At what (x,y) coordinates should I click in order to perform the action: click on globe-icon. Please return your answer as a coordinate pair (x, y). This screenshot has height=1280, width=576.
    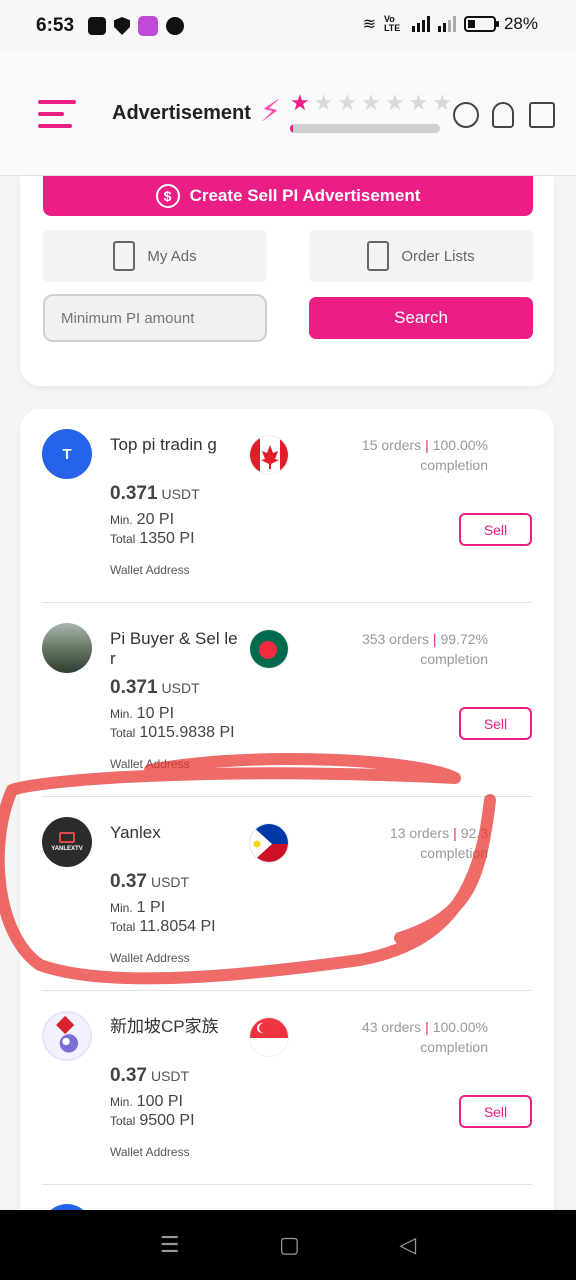
    Looking at the image, I should click on (466, 115).